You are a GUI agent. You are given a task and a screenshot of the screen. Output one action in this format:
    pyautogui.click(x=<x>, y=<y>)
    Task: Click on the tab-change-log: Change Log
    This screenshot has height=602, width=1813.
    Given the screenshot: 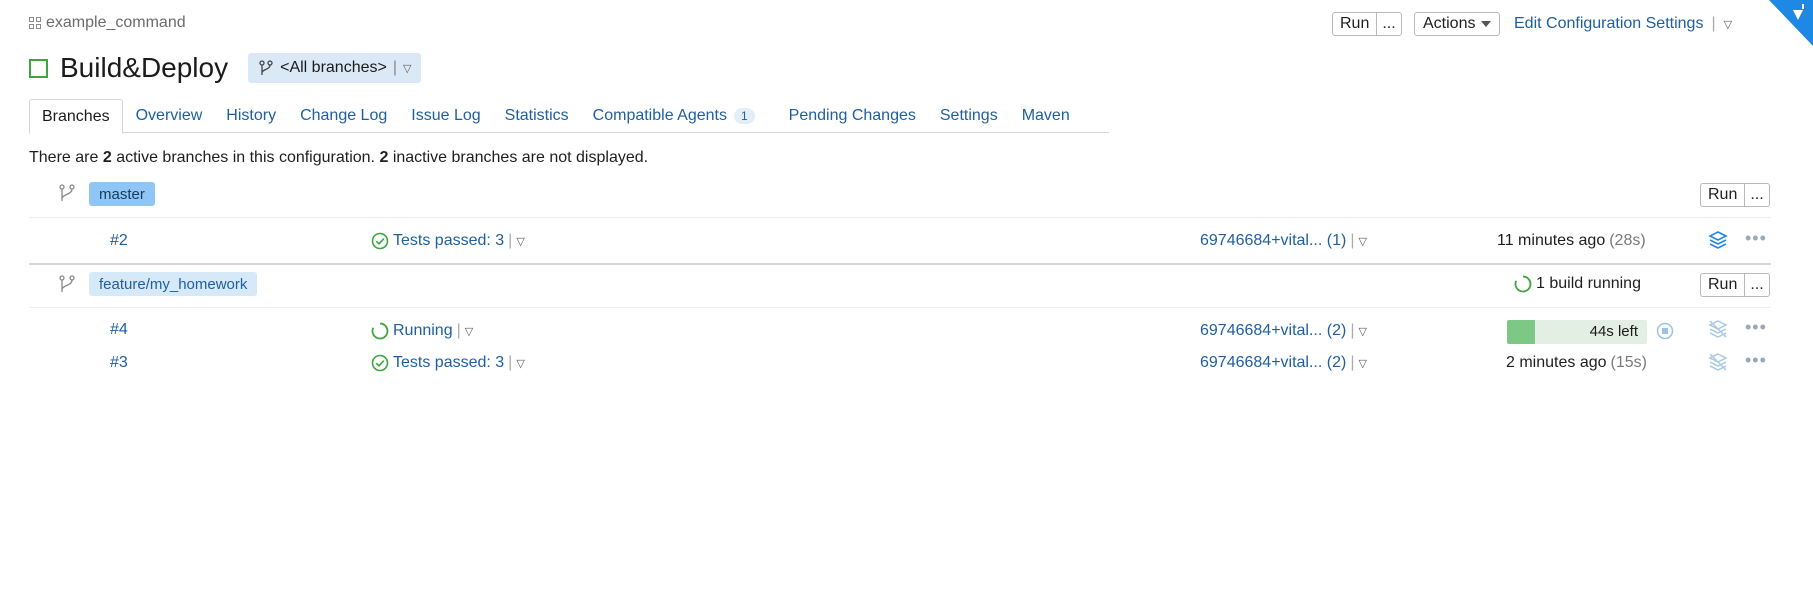 What is the action you would take?
    pyautogui.click(x=343, y=116)
    